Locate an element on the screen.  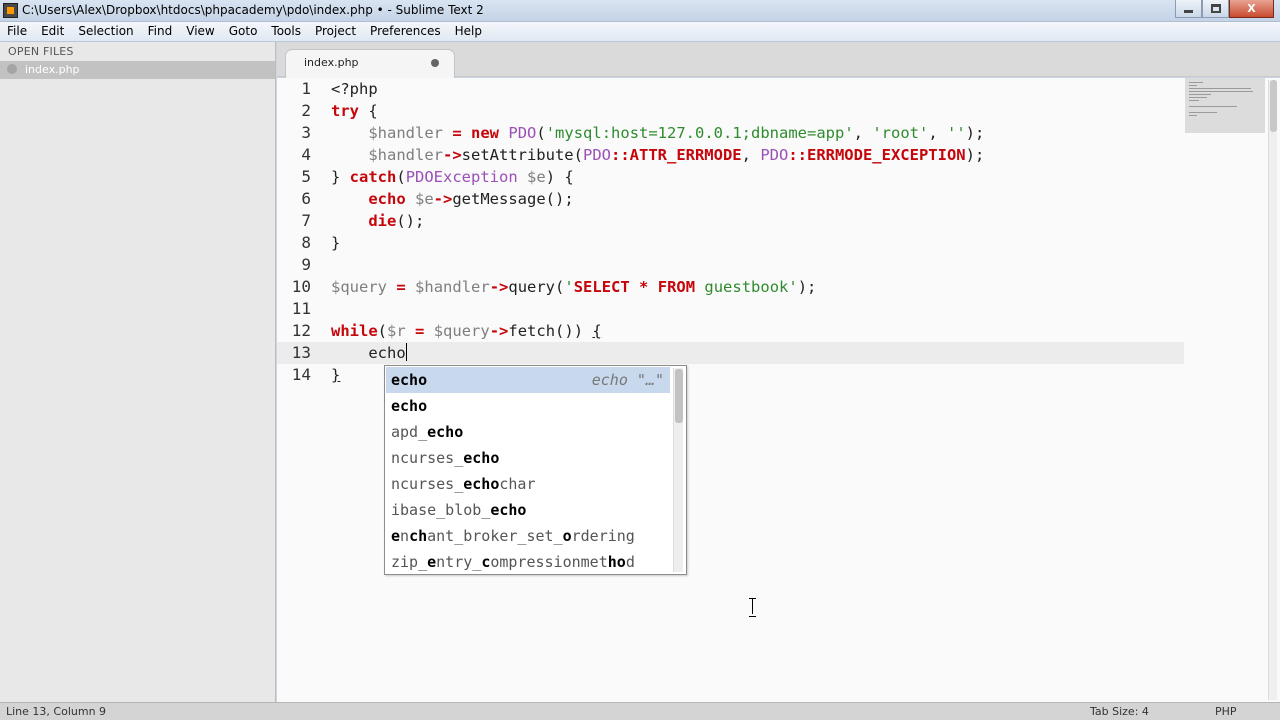
current-line-highlight is located at coordinates (730, 353).